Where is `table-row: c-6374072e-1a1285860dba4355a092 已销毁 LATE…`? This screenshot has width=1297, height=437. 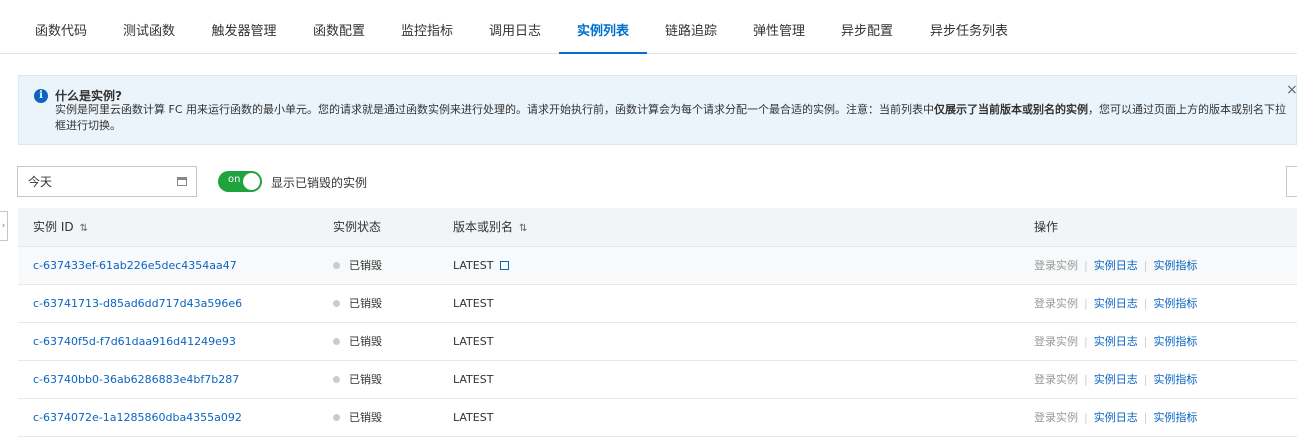 table-row: c-6374072e-1a1285860dba4355a092 已销毁 LATE… is located at coordinates (657, 418).